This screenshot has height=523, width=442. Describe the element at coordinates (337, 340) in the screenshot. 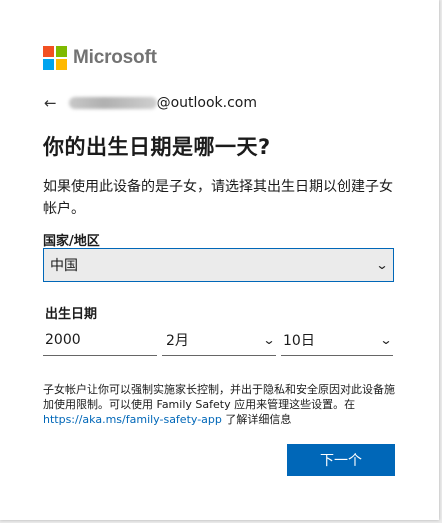

I see `birth-day-select: 10日 ⌄` at that location.